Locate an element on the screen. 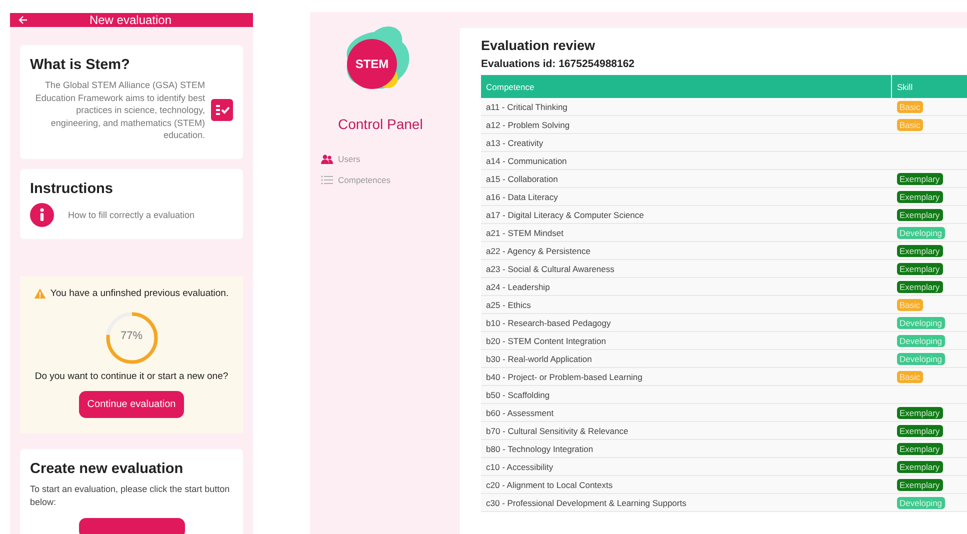  table-cell: b50 - Scaffolding is located at coordinates (686, 395).